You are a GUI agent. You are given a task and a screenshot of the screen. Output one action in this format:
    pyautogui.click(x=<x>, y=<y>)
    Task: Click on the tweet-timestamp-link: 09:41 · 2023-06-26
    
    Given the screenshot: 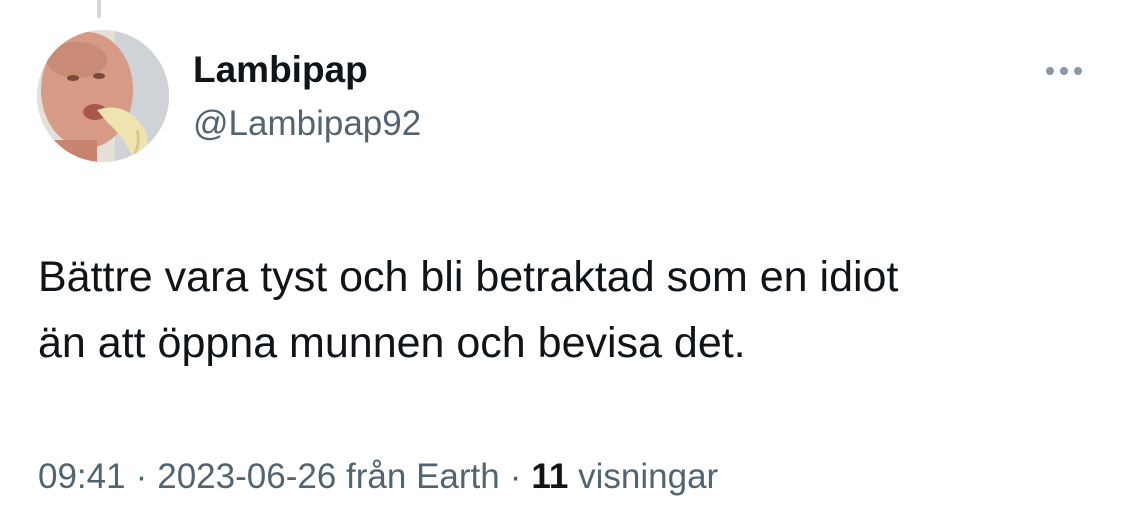 What is the action you would take?
    pyautogui.click(x=187, y=476)
    